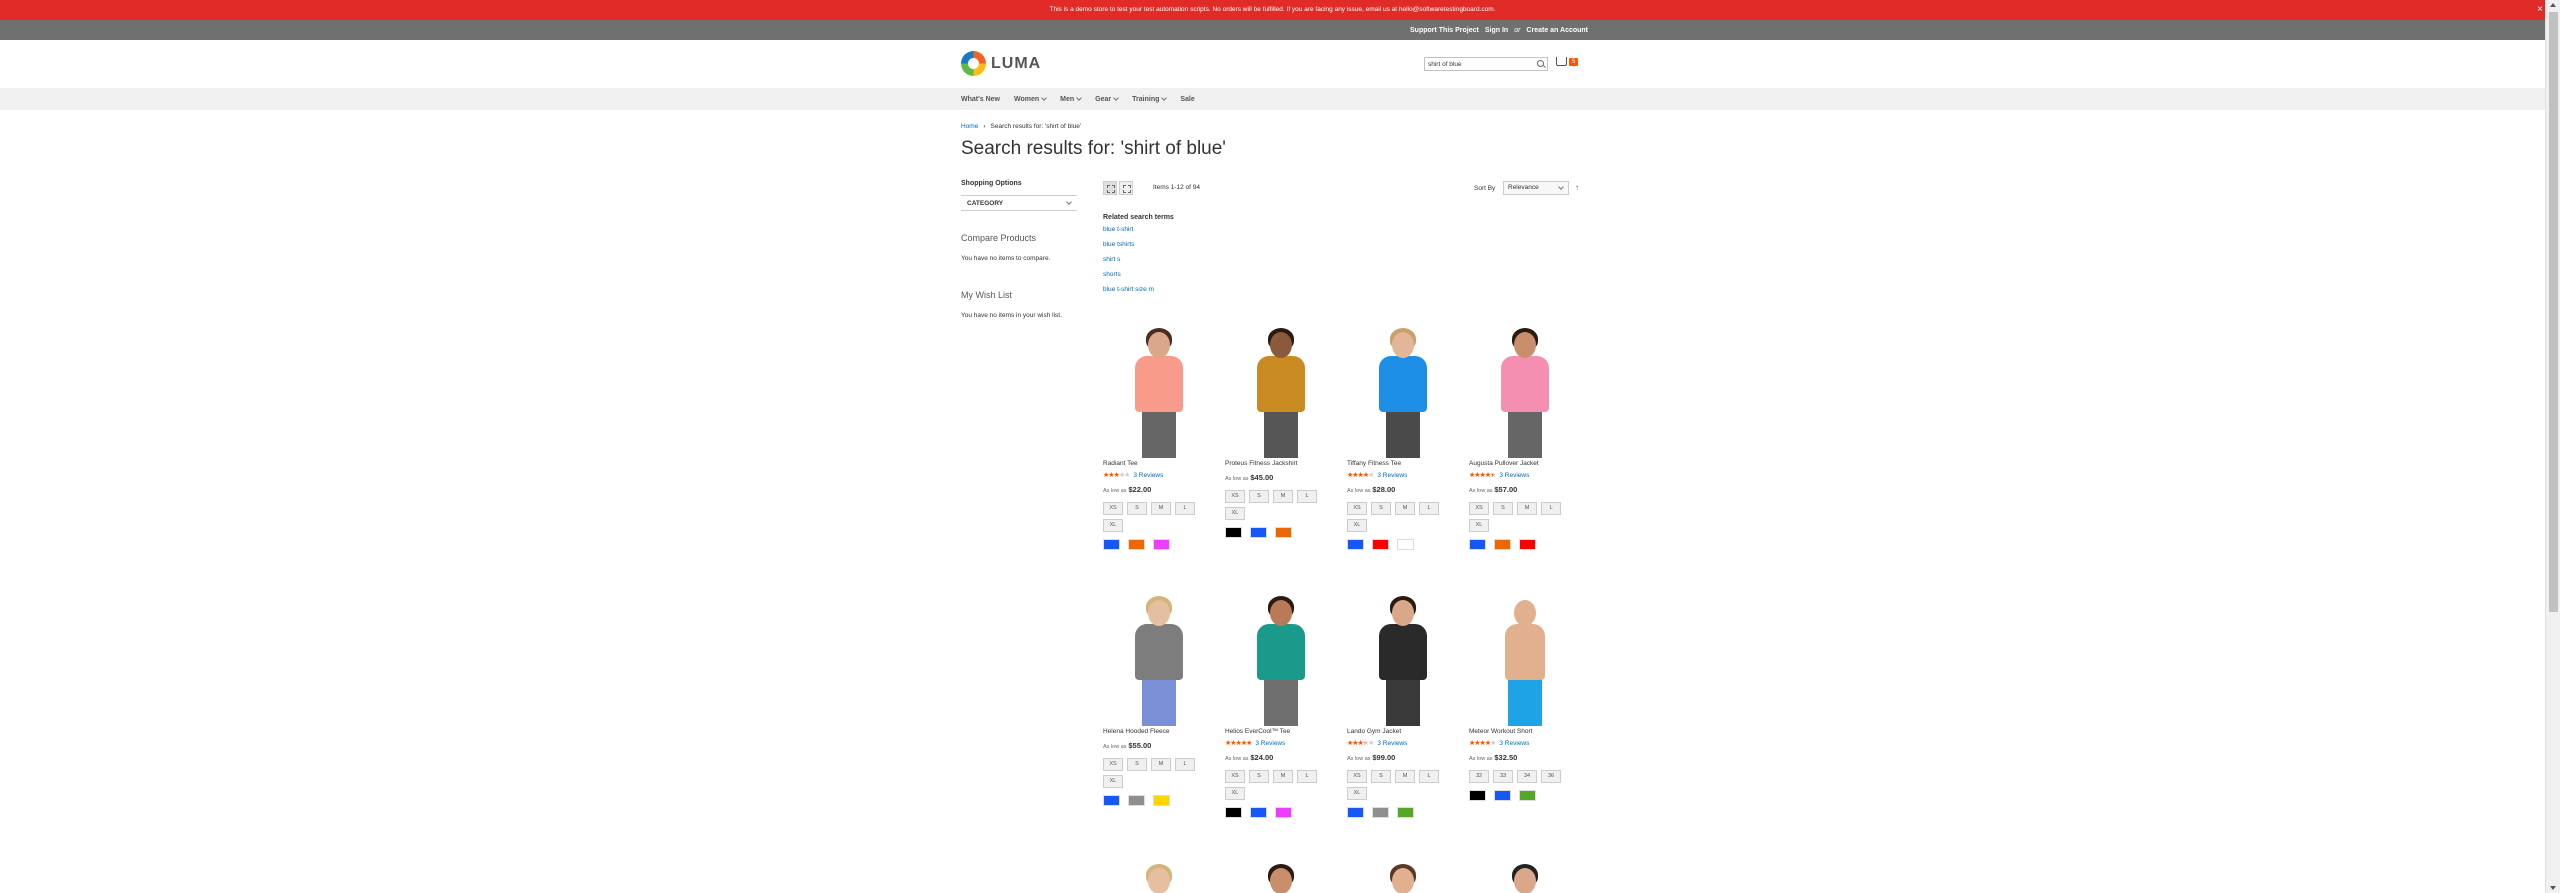  I want to click on size-option-36: 36, so click(1551, 776).